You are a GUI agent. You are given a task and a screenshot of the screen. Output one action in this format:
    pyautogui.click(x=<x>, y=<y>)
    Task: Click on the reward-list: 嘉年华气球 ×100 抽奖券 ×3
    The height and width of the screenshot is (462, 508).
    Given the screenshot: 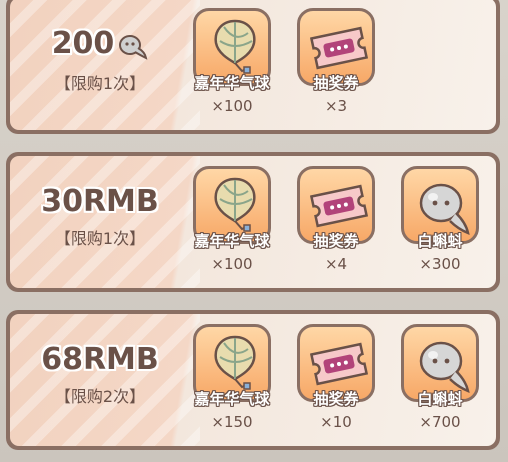 What is the action you would take?
    pyautogui.click(x=284, y=61)
    